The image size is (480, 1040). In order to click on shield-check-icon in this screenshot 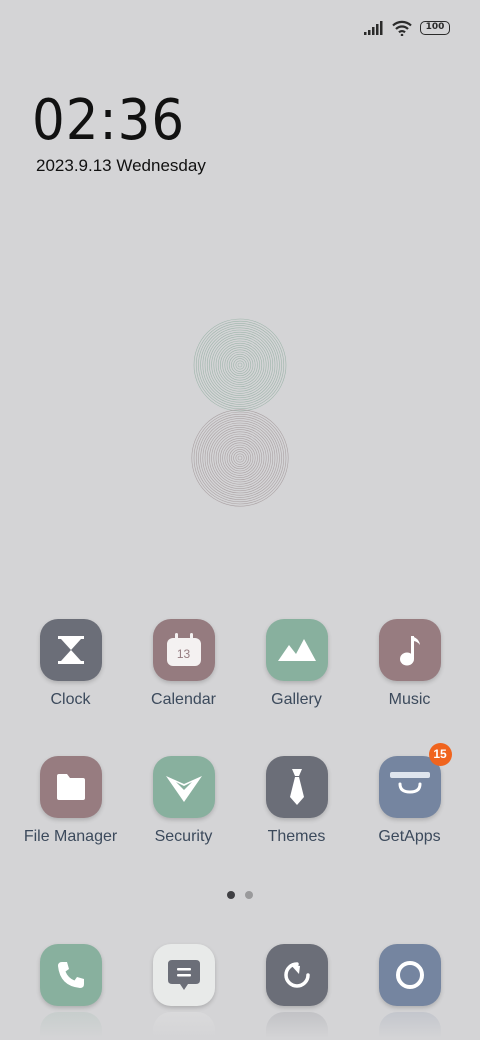, I will do `click(183, 789)`.